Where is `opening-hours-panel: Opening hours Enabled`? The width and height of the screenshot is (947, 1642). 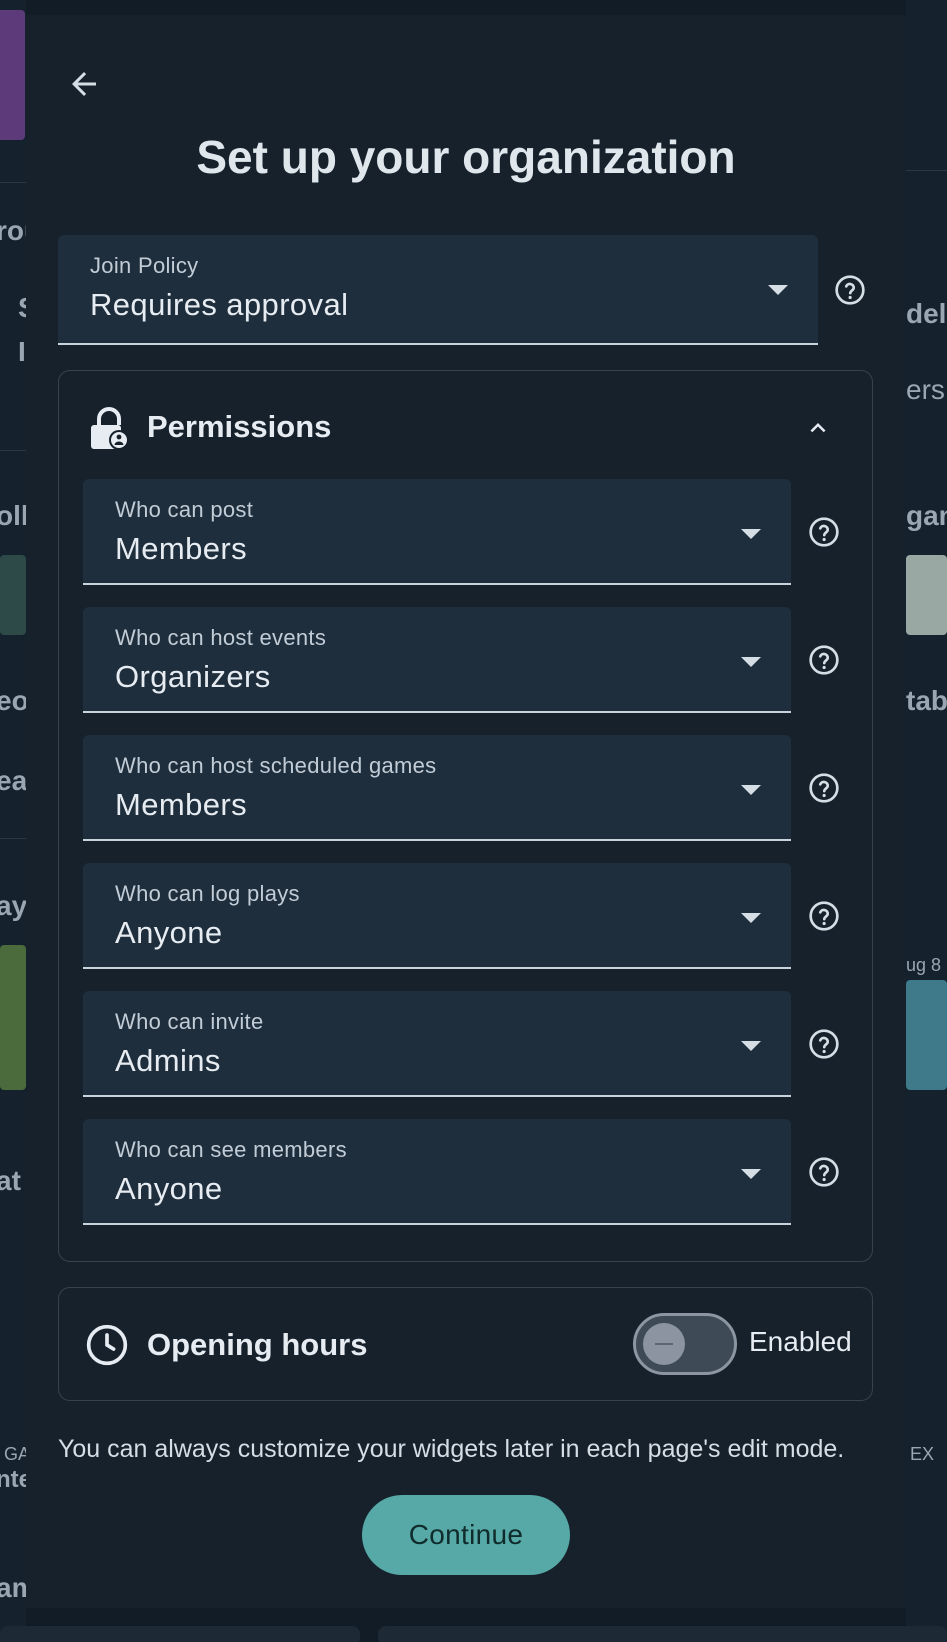 opening-hours-panel: Opening hours Enabled is located at coordinates (465, 1344).